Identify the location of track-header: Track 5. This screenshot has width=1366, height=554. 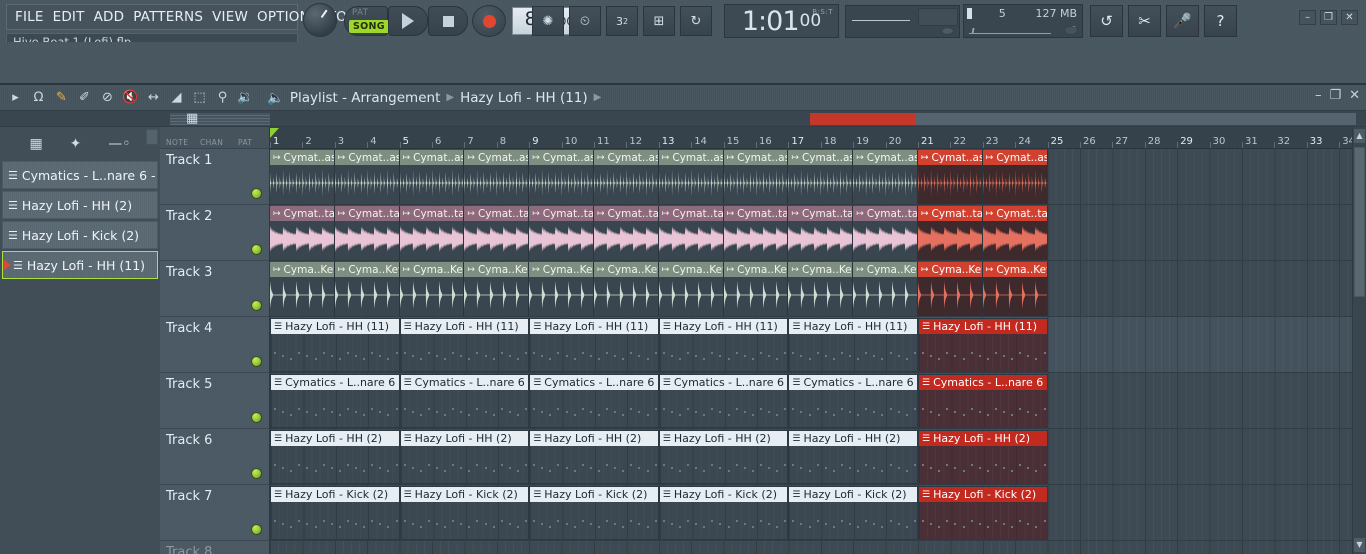
(214, 401).